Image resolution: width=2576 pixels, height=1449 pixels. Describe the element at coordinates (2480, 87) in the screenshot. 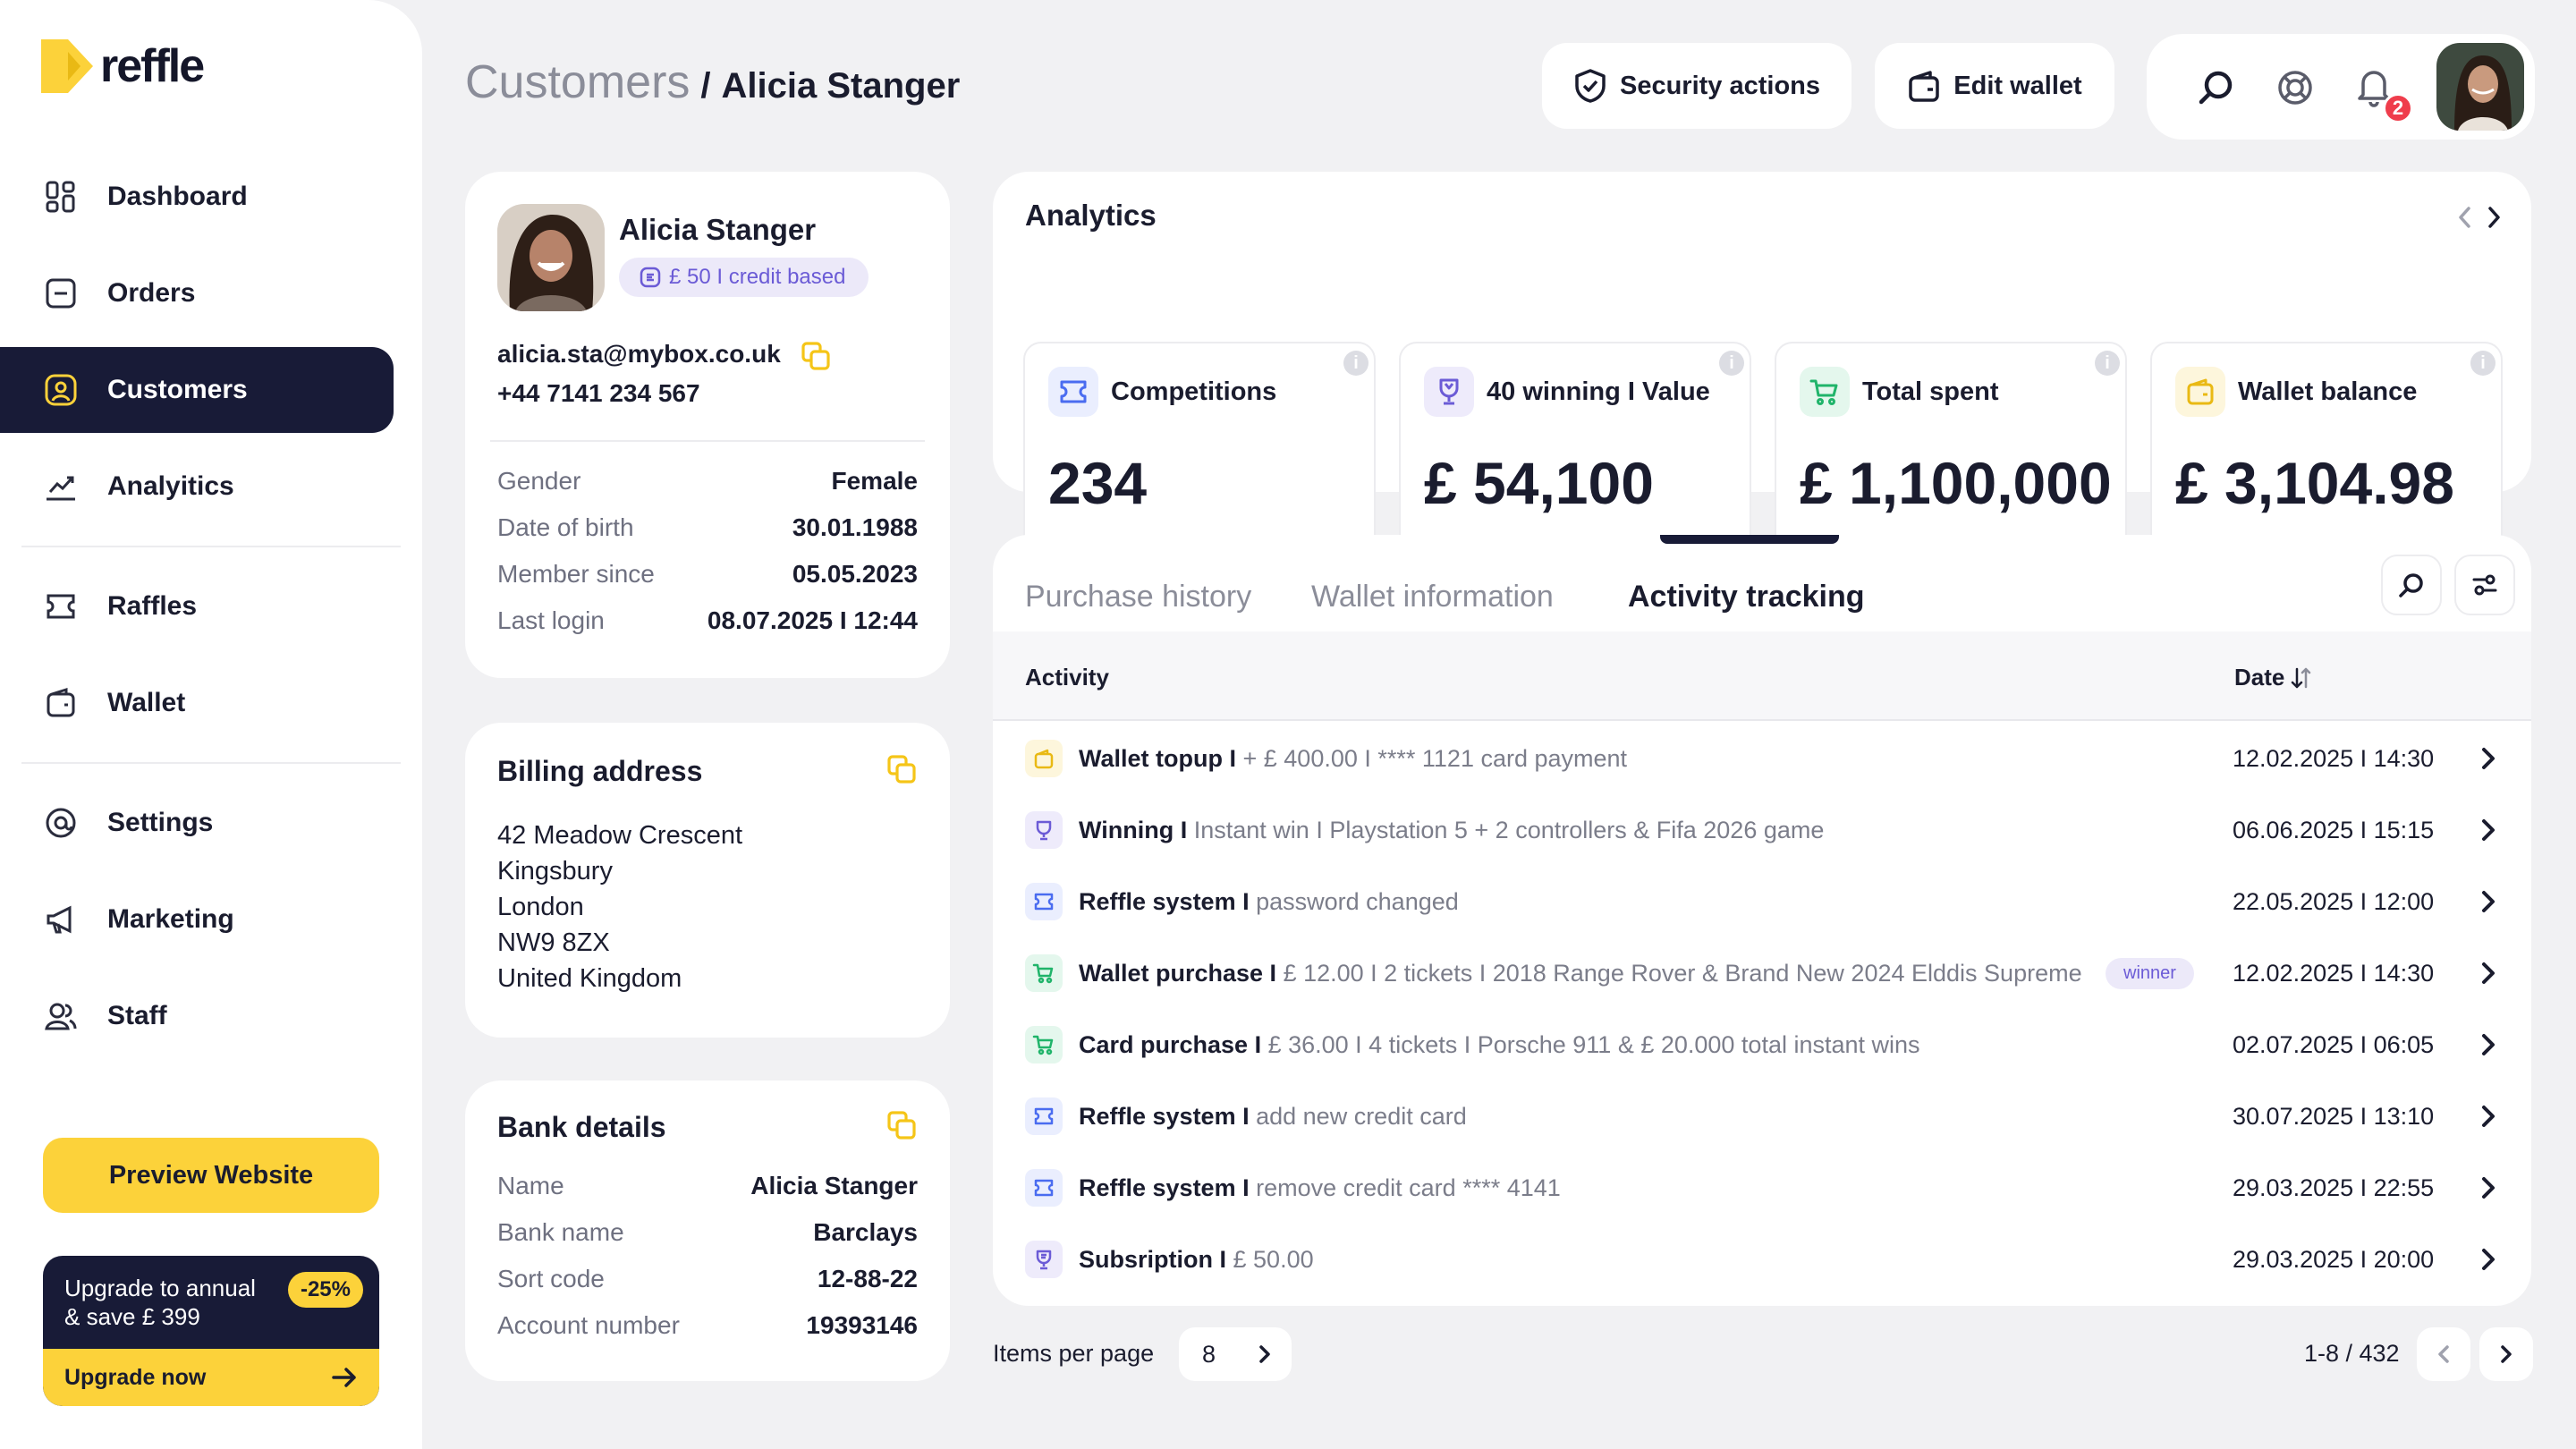

I see `avatar` at that location.